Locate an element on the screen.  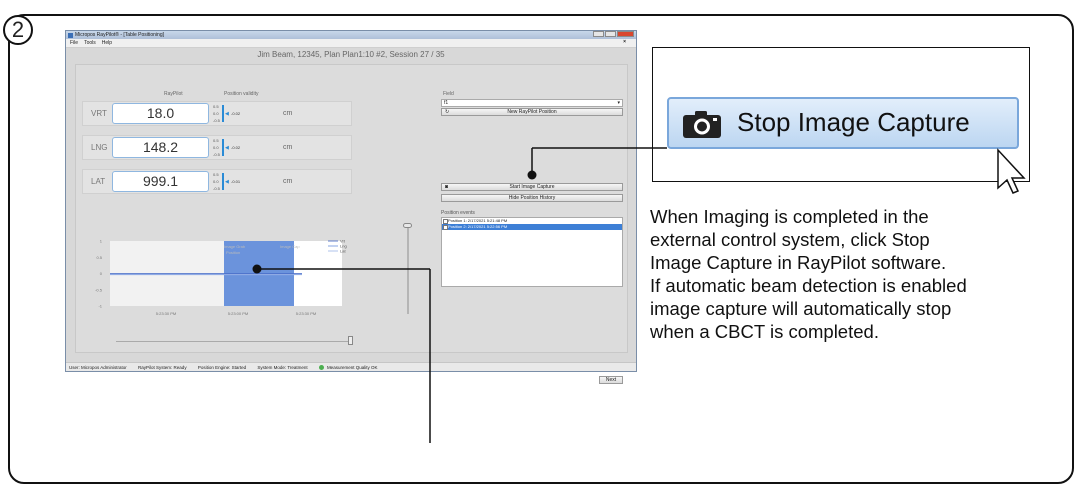
mouse-cursor-icon is located at coordinates (1011, 171).